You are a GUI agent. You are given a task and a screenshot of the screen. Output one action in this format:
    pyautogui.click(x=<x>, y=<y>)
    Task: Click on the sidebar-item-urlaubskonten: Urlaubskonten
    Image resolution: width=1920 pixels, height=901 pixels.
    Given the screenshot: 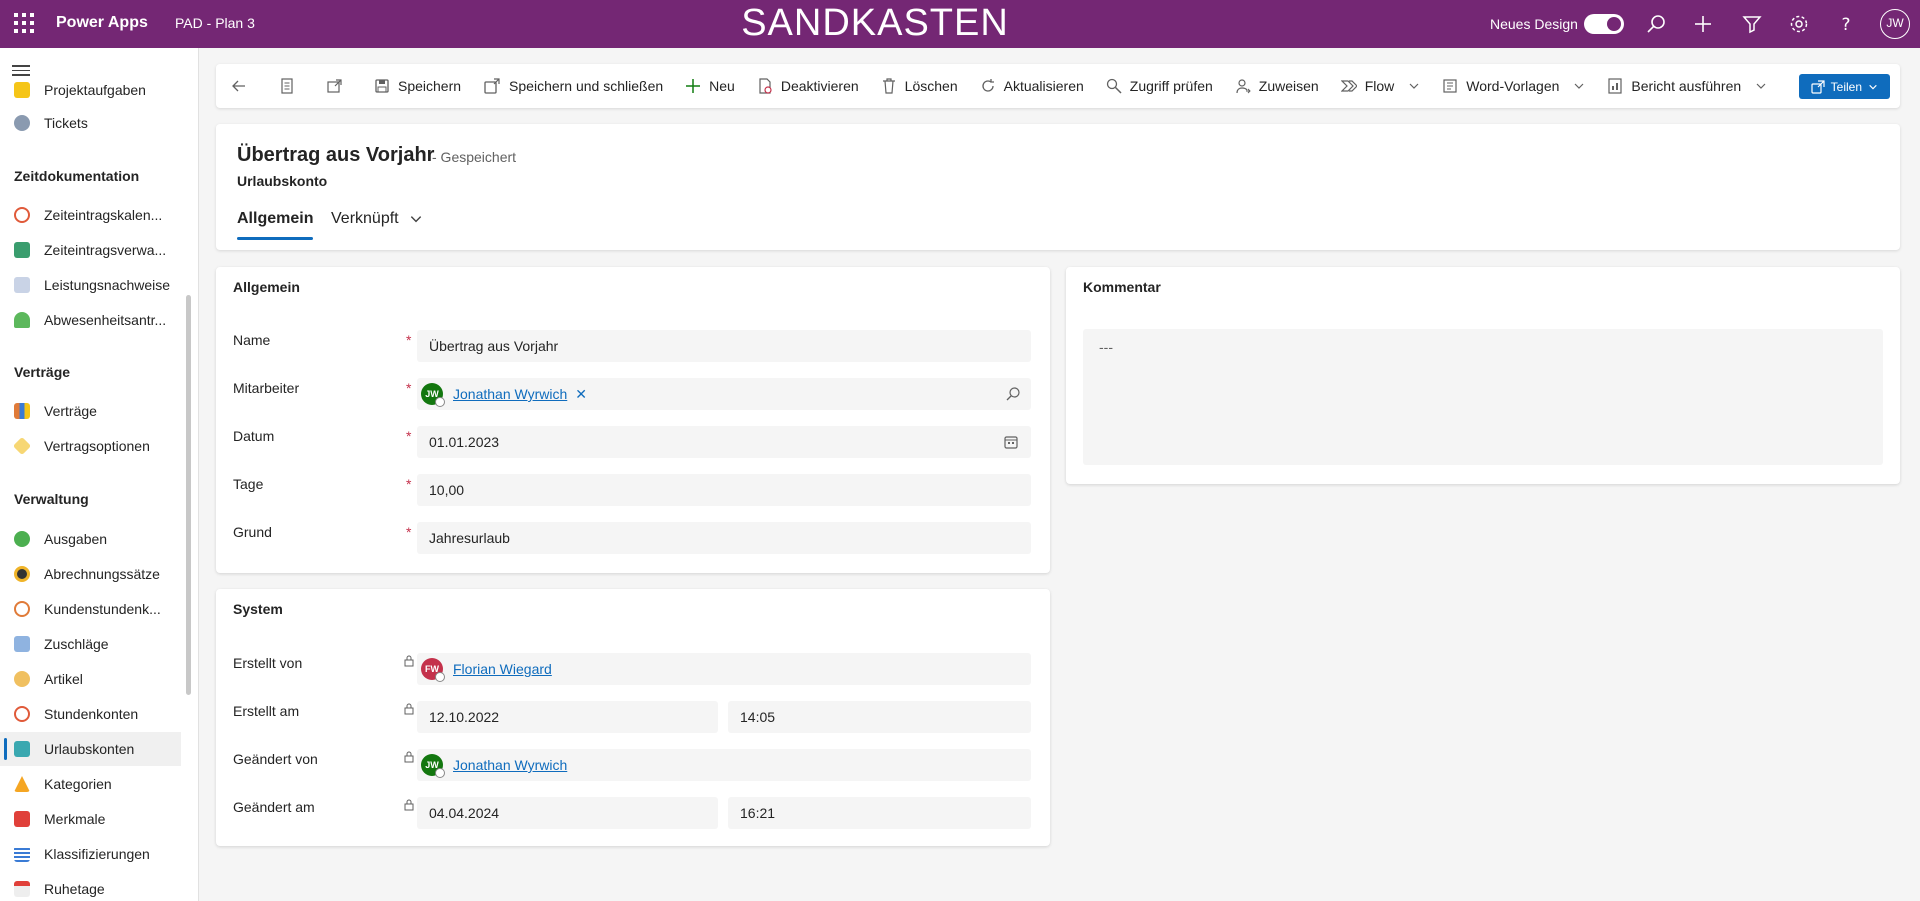 What is the action you would take?
    pyautogui.click(x=90, y=749)
    